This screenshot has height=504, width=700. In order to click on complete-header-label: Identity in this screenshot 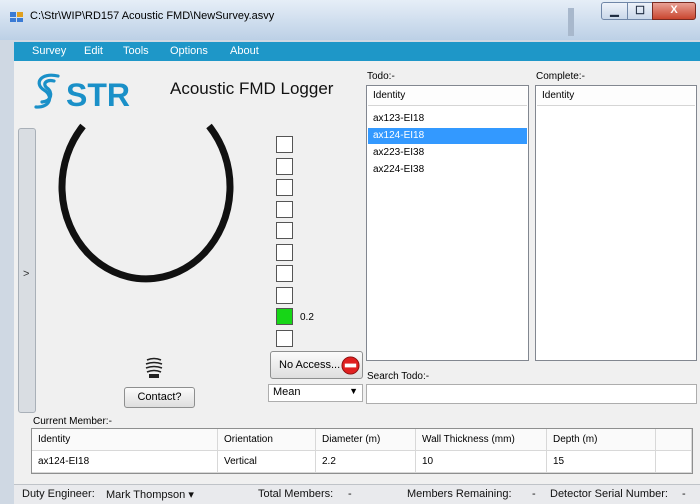, I will do `click(558, 95)`.